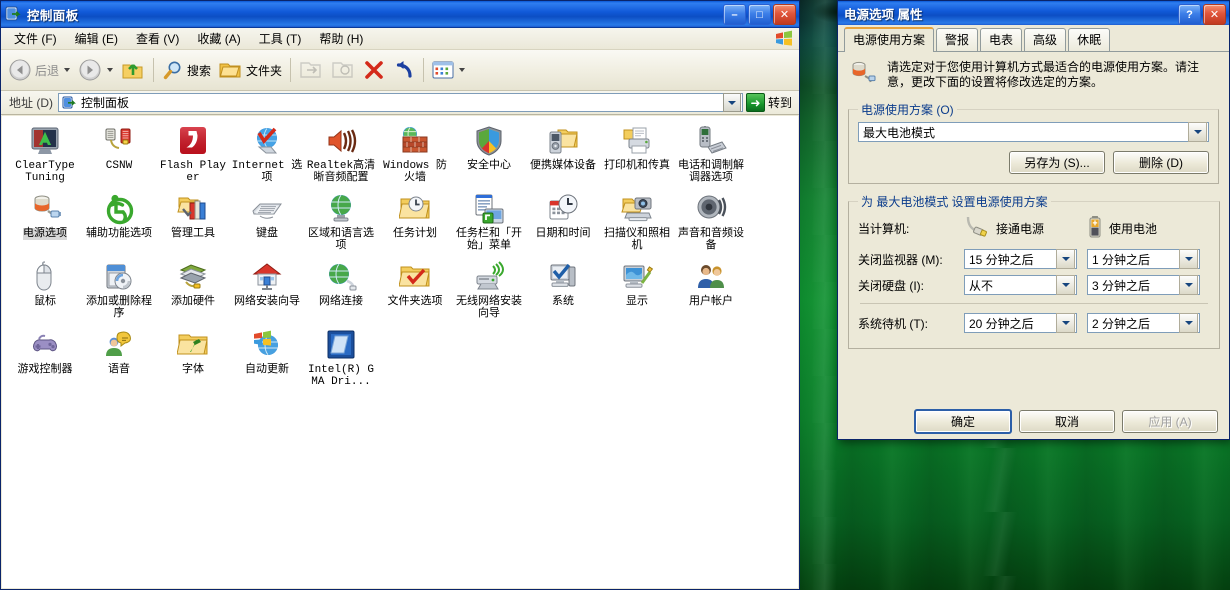 The width and height of the screenshot is (1230, 590). Describe the element at coordinates (889, 39) in the screenshot. I see `tab-power-schemes: 电源使用方案` at that location.